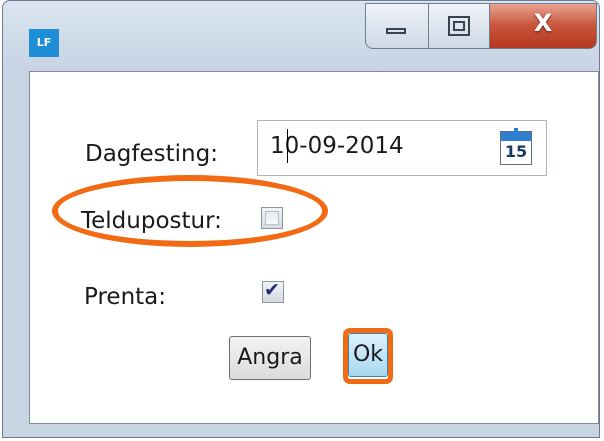  Describe the element at coordinates (396, 31) in the screenshot. I see `minimize-icon` at that location.